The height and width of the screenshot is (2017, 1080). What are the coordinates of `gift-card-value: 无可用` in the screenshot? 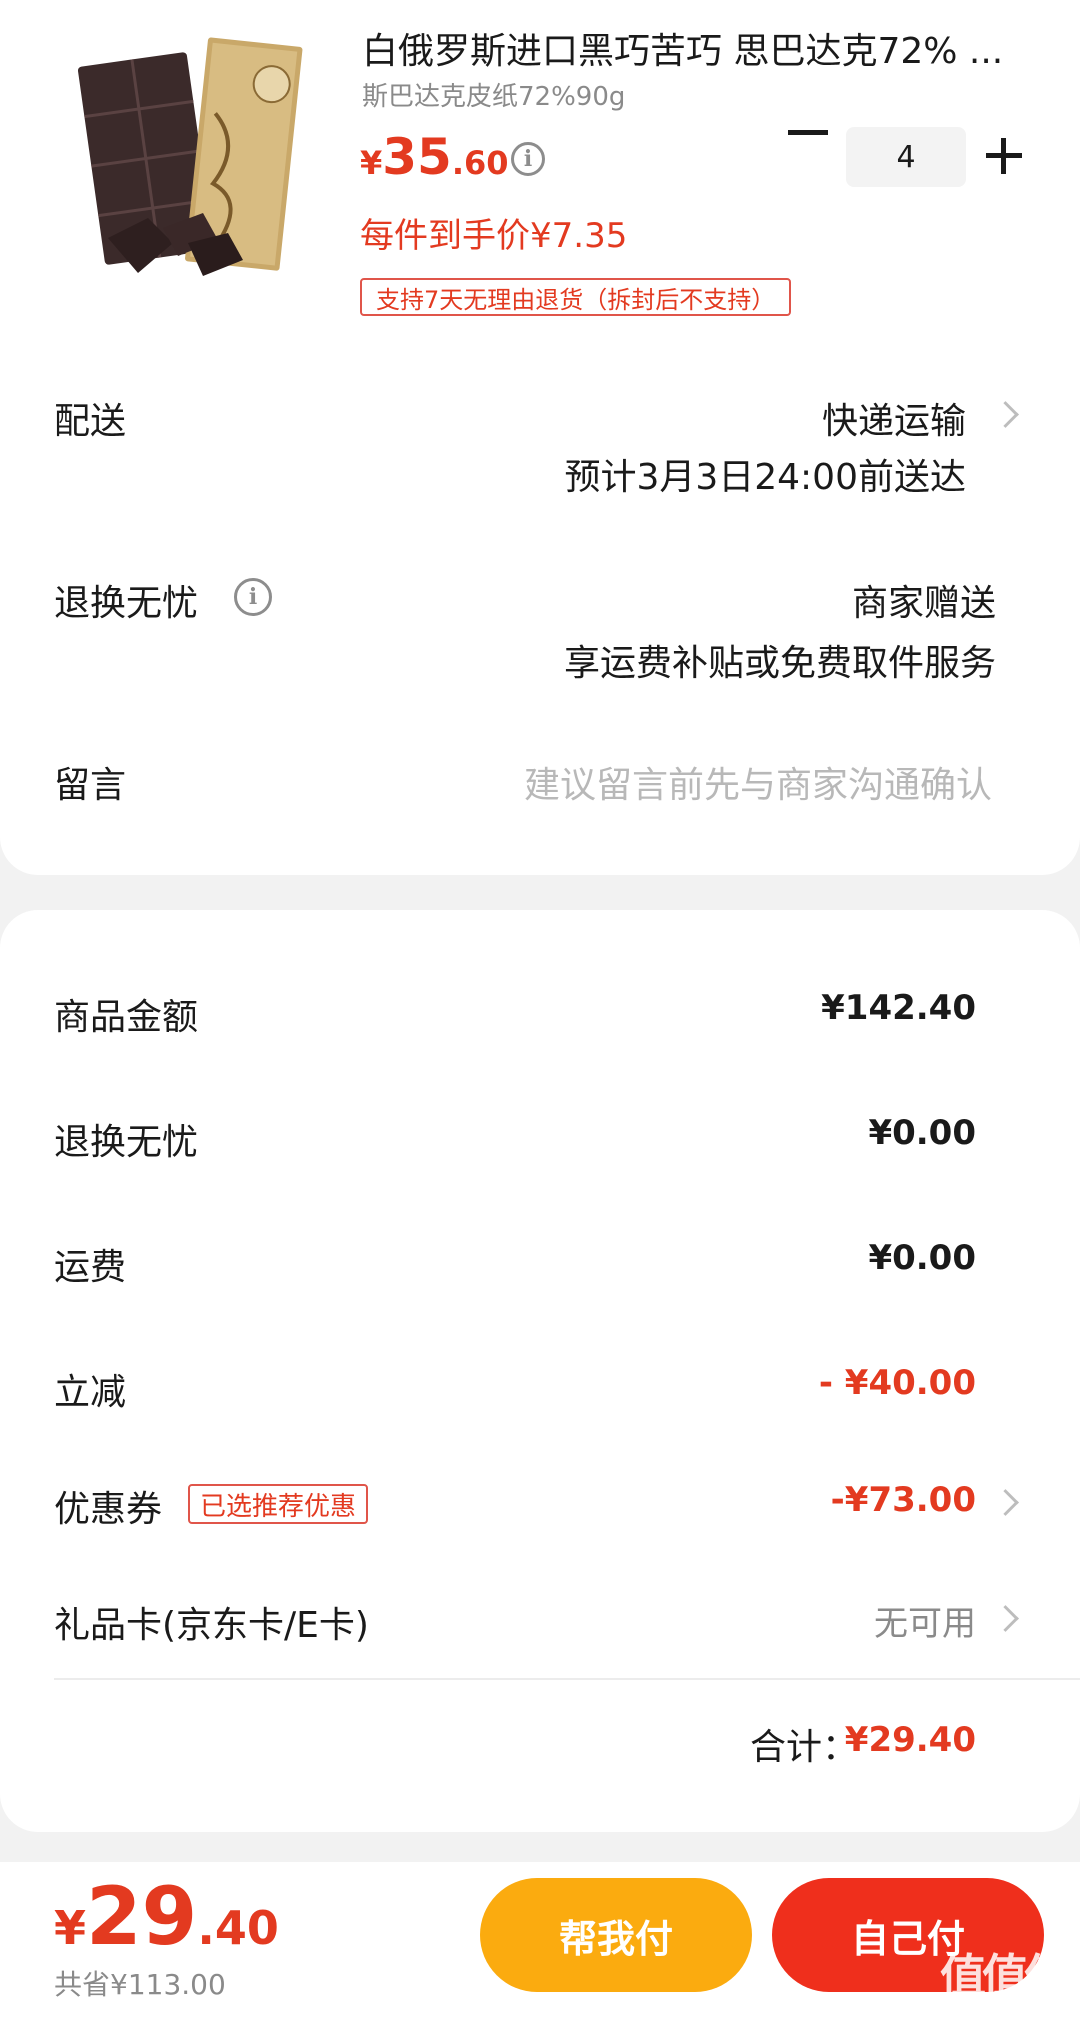 It's located at (925, 1620).